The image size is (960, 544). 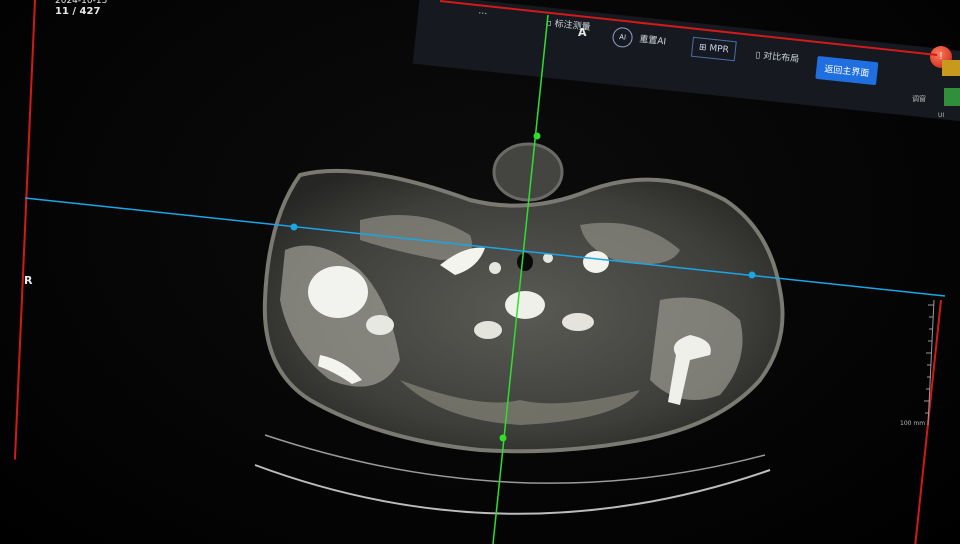 I want to click on trachea, so click(x=525, y=262).